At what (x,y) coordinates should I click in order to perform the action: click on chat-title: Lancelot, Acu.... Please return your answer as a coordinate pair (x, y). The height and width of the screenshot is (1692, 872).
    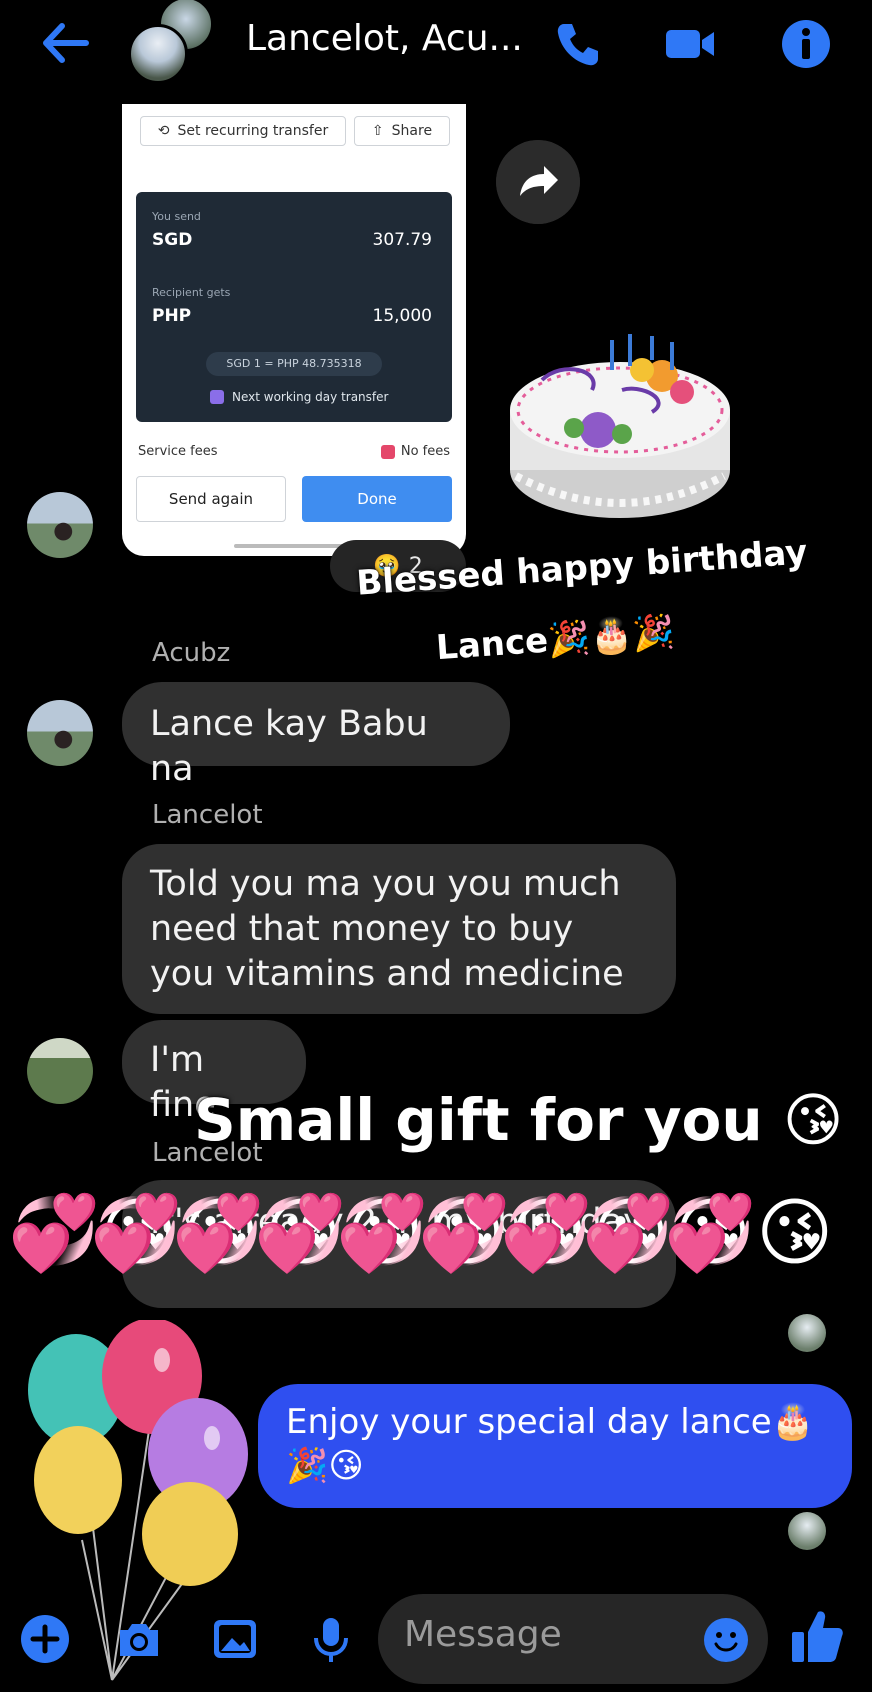
    Looking at the image, I should click on (384, 38).